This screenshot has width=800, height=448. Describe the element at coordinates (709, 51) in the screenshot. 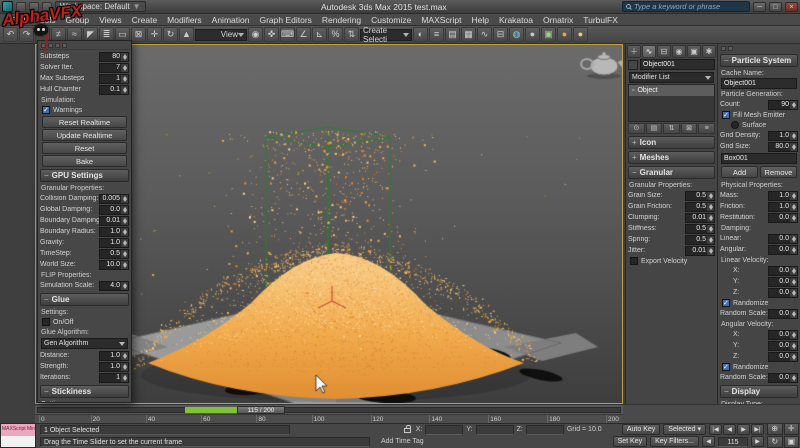

I see `utilities-tab-icon: ✱` at that location.